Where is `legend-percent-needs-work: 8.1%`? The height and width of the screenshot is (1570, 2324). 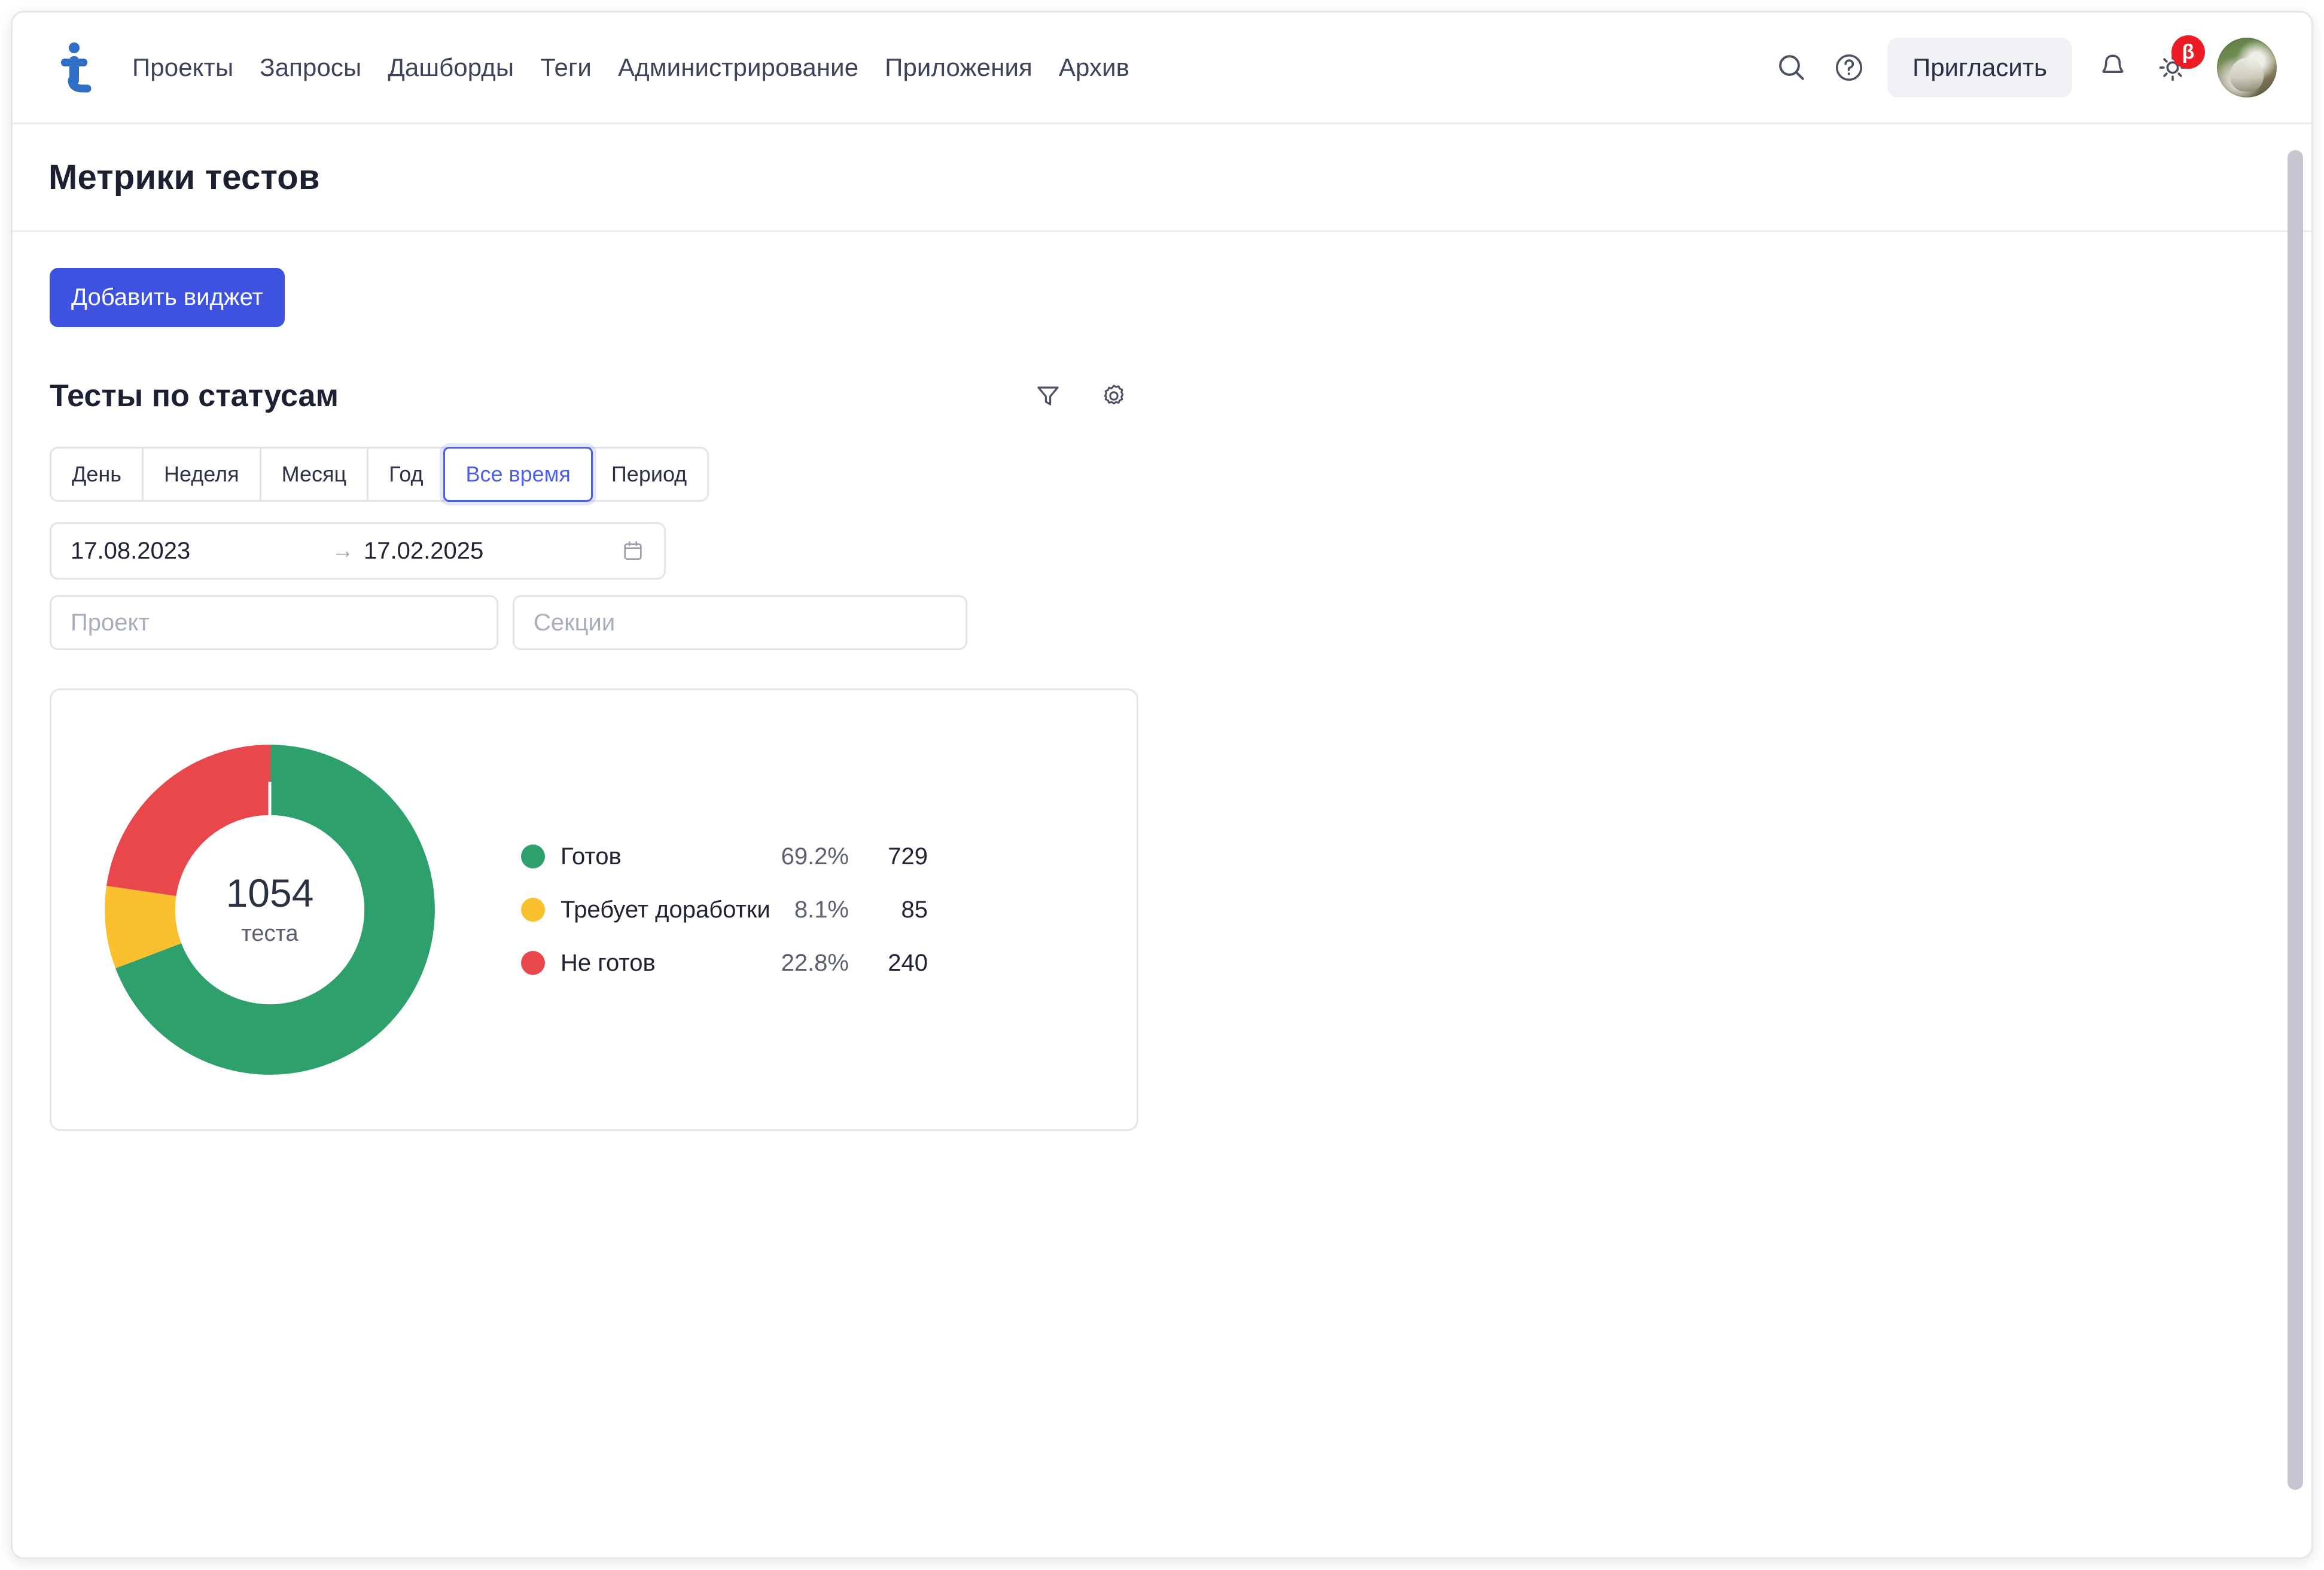 legend-percent-needs-work: 8.1% is located at coordinates (821, 909).